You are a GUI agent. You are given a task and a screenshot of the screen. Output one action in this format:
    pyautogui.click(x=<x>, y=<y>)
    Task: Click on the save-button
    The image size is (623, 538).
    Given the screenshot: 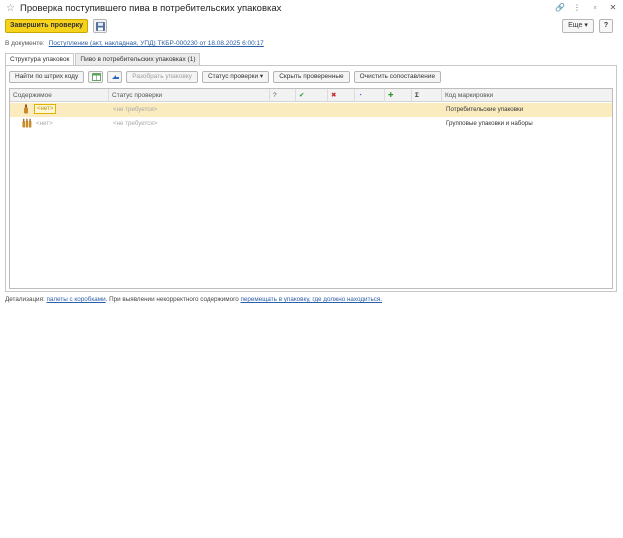 What is the action you would take?
    pyautogui.click(x=100, y=26)
    